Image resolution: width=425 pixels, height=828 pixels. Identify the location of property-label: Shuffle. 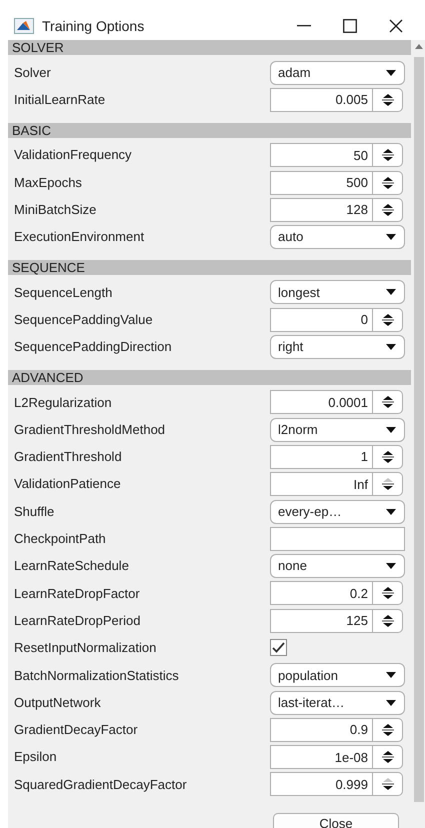
(35, 511).